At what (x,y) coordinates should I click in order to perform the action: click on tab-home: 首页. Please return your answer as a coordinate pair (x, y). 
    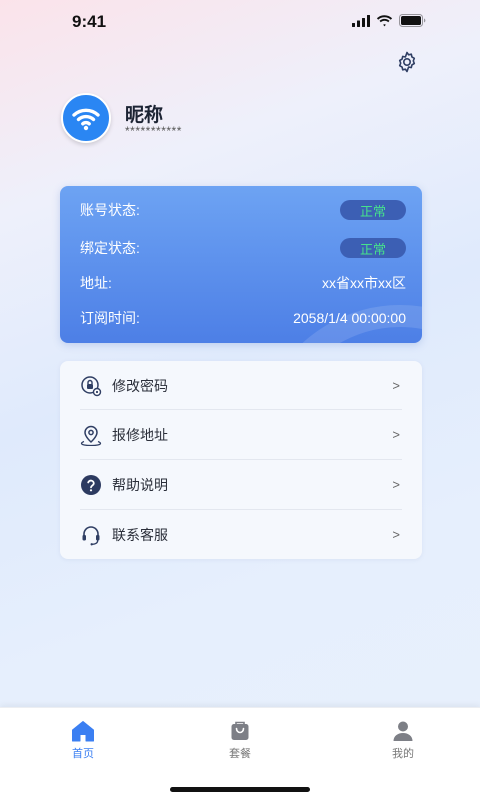
    Looking at the image, I should click on (83, 740).